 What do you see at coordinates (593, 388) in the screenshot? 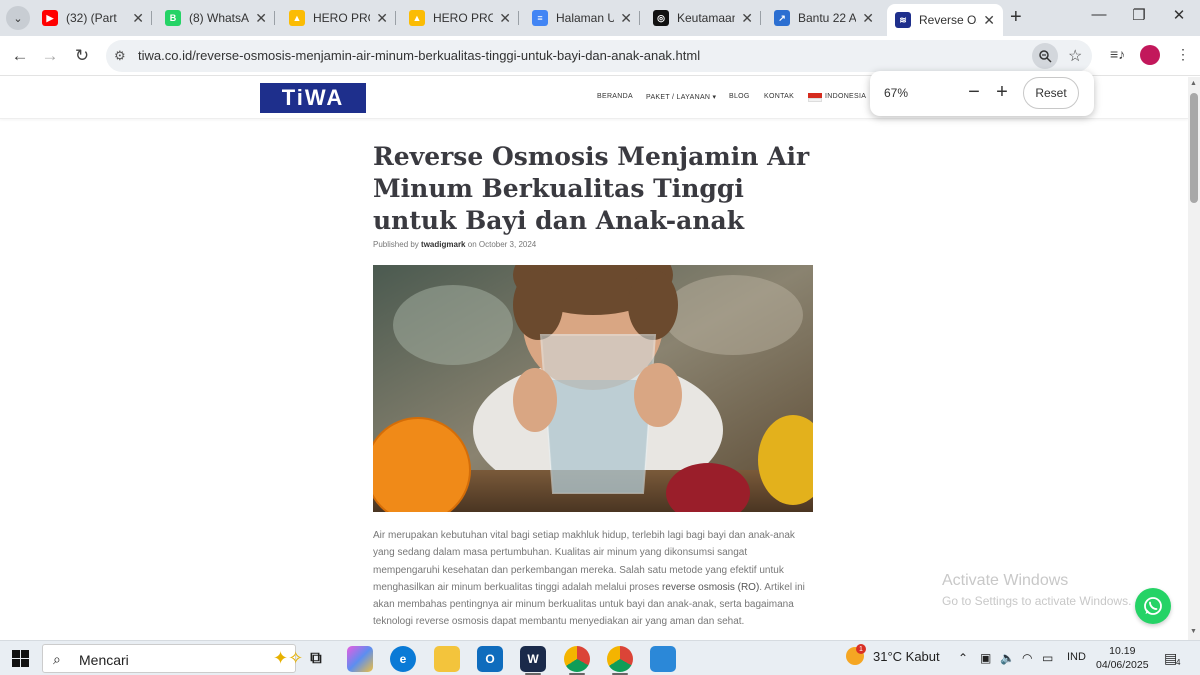
I see `hero-image-child-drinking-water` at bounding box center [593, 388].